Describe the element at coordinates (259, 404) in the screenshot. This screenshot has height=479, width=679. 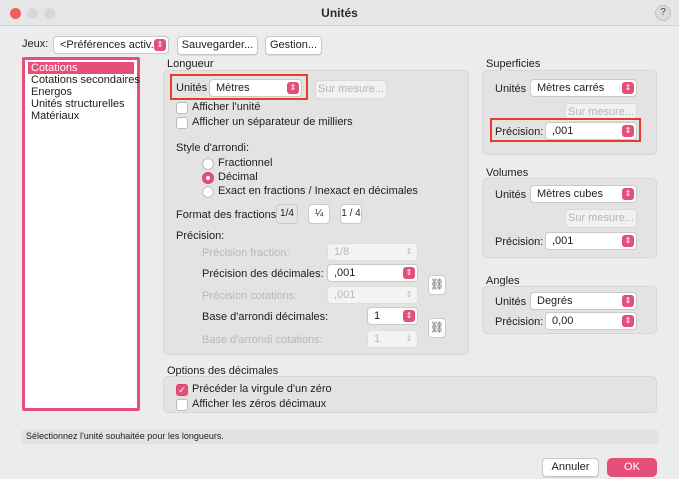
I see `trailing-zero-label: Afficher les zéros décimaux` at that location.